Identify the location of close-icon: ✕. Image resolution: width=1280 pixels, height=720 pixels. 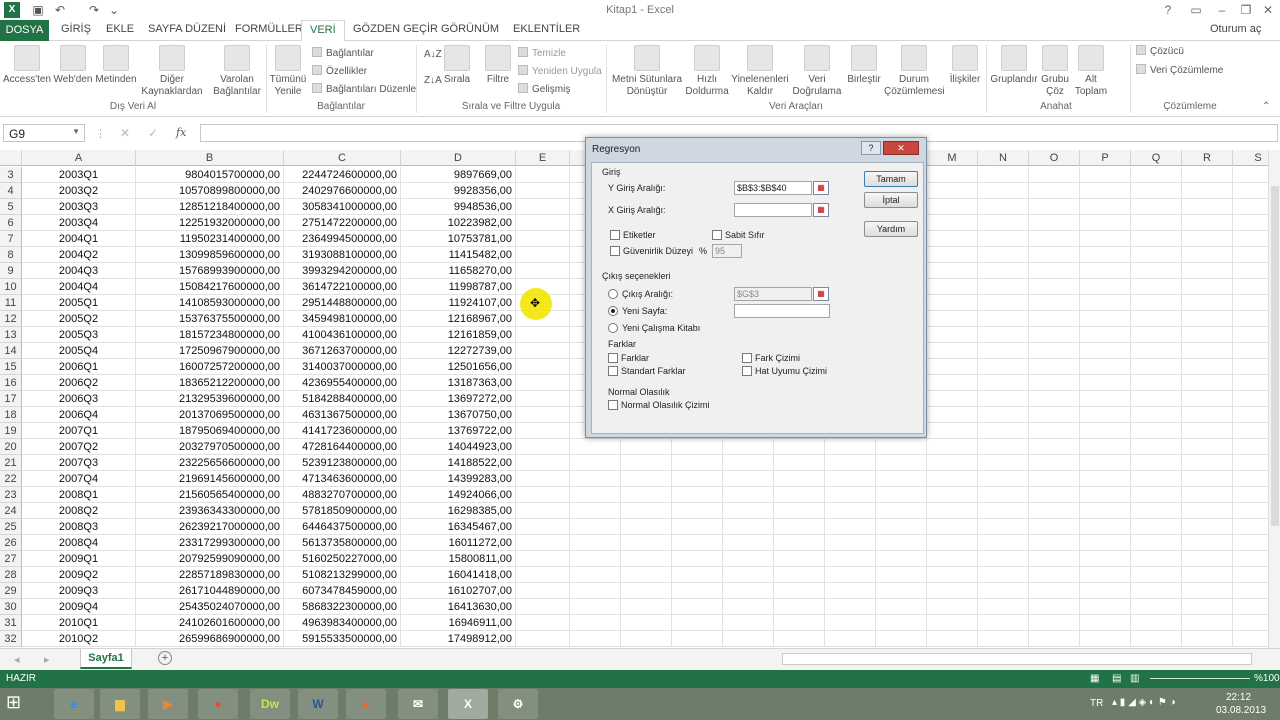
(1268, 10).